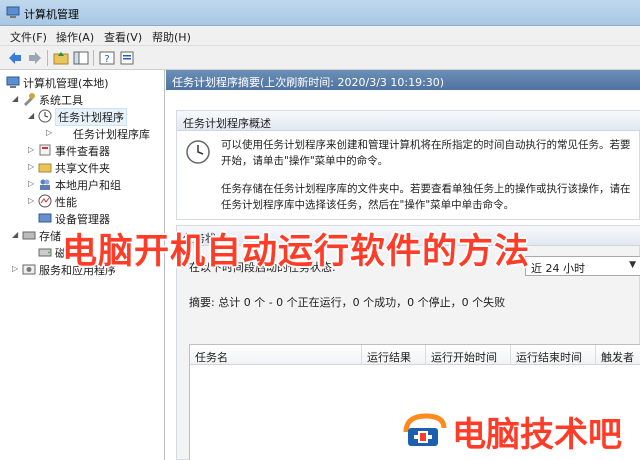 The width and height of the screenshot is (640, 460). Describe the element at coordinates (296, 252) in the screenshot. I see `overlay-caption: 电脑开机自动运行软件的方法` at that location.